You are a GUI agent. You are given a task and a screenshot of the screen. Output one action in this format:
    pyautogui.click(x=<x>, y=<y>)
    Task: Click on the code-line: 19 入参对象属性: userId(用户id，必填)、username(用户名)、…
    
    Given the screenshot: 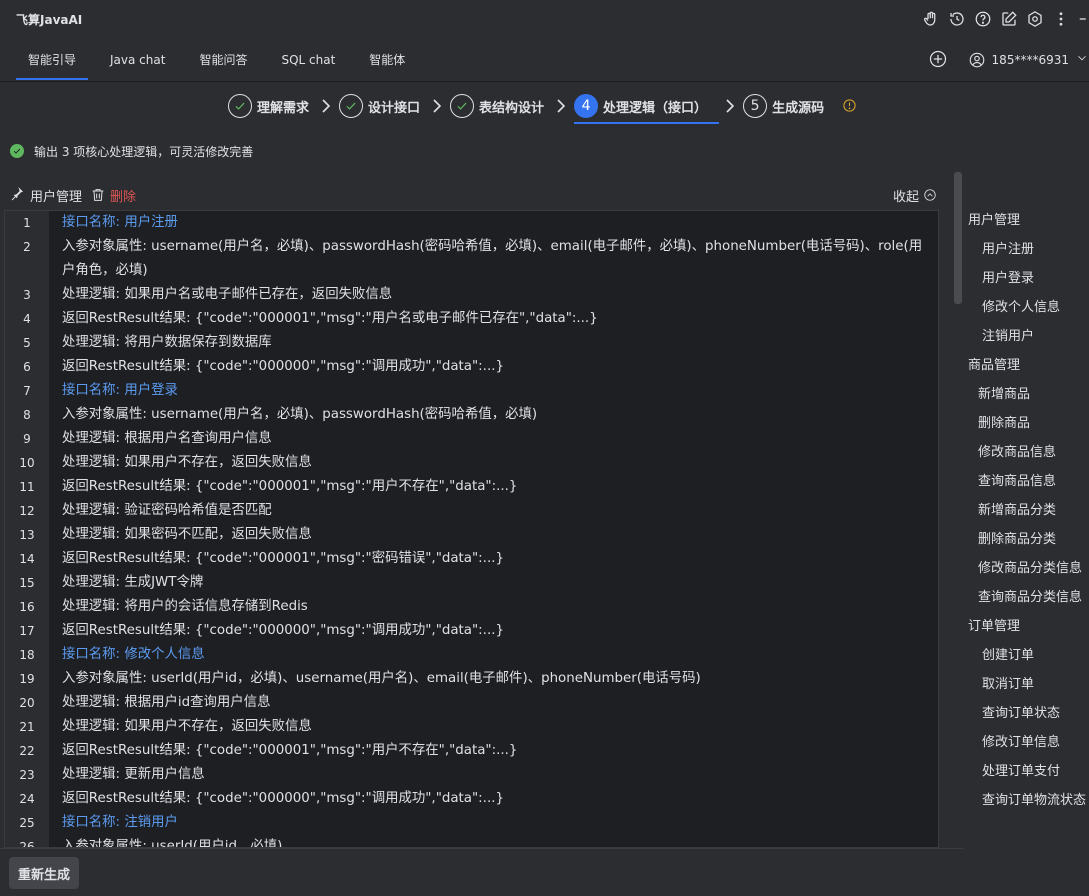 What is the action you would take?
    pyautogui.click(x=471, y=679)
    